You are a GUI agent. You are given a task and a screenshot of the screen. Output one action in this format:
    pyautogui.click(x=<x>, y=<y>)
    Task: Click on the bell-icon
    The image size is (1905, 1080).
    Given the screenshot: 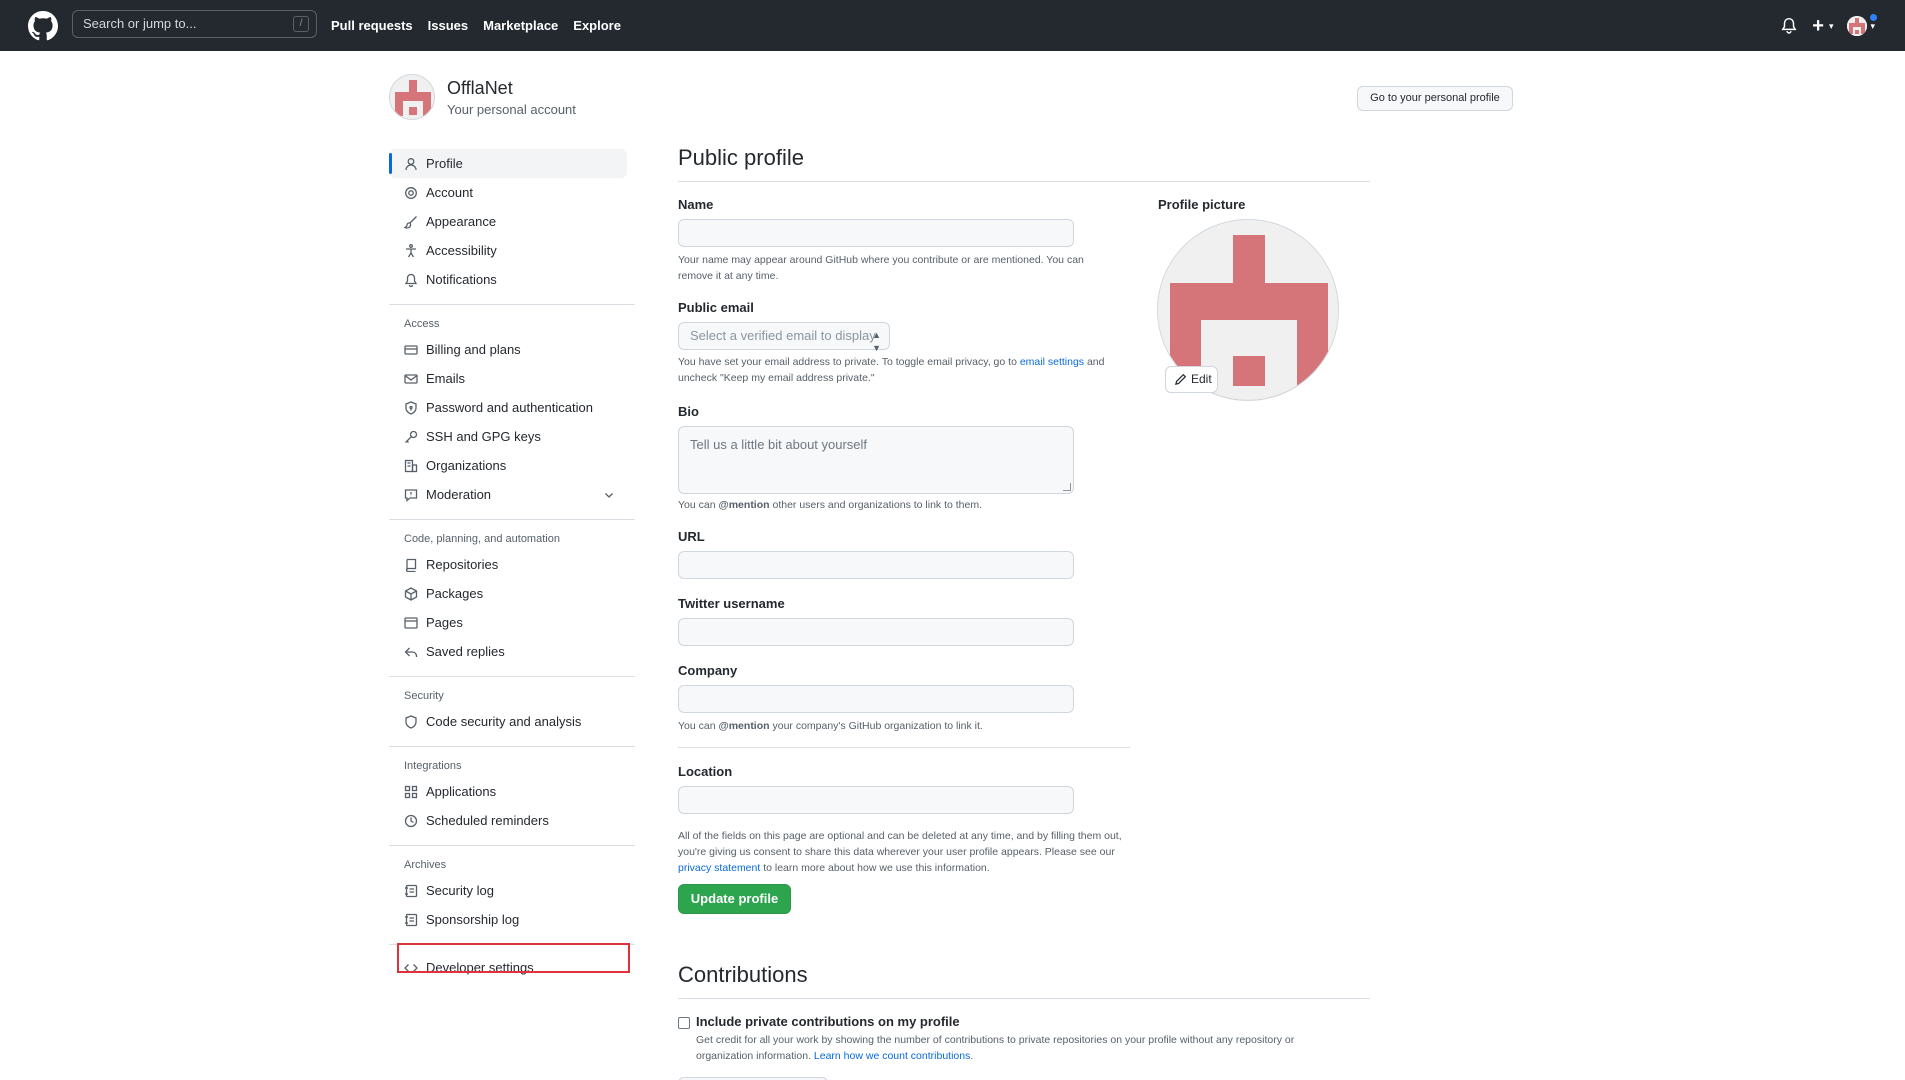 What is the action you would take?
    pyautogui.click(x=411, y=280)
    